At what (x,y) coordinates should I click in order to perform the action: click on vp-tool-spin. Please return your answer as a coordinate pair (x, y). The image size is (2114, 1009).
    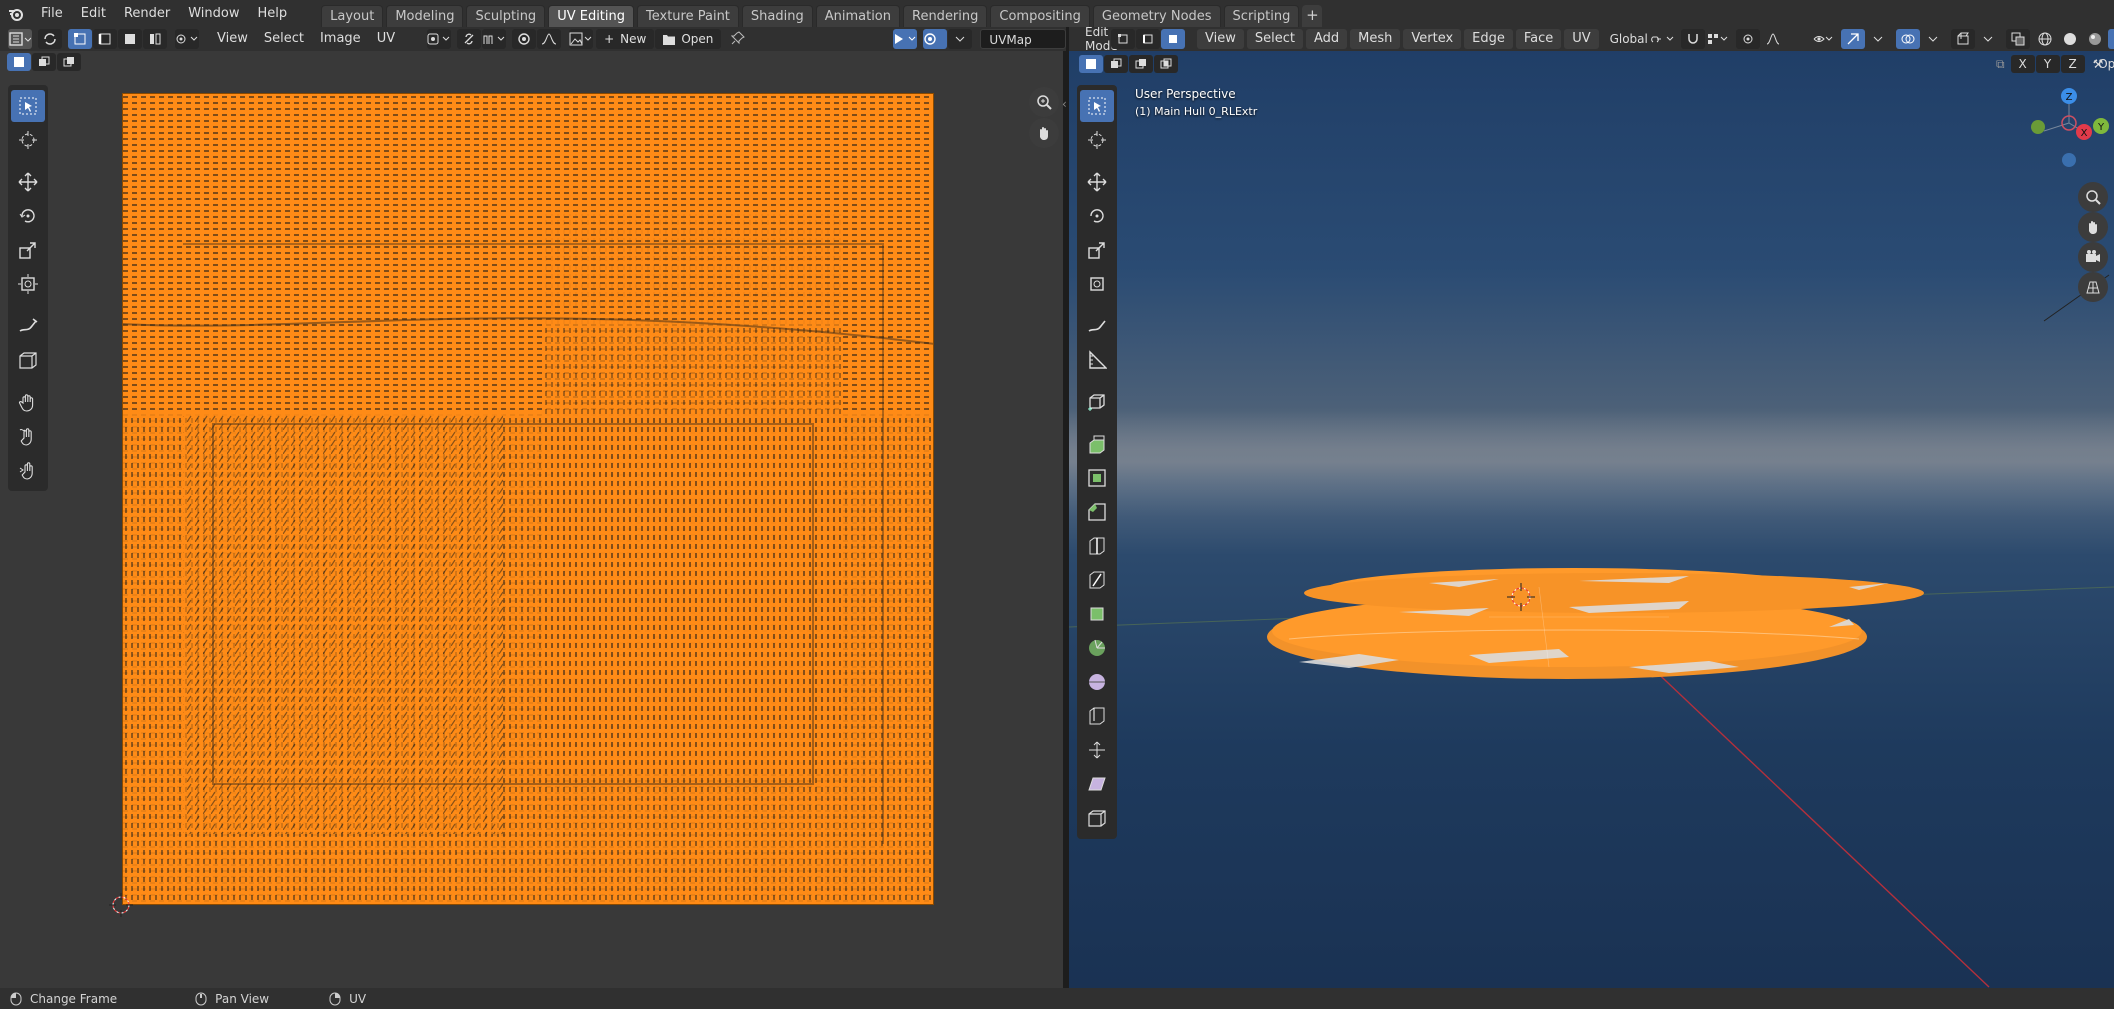
    Looking at the image, I should click on (1097, 648).